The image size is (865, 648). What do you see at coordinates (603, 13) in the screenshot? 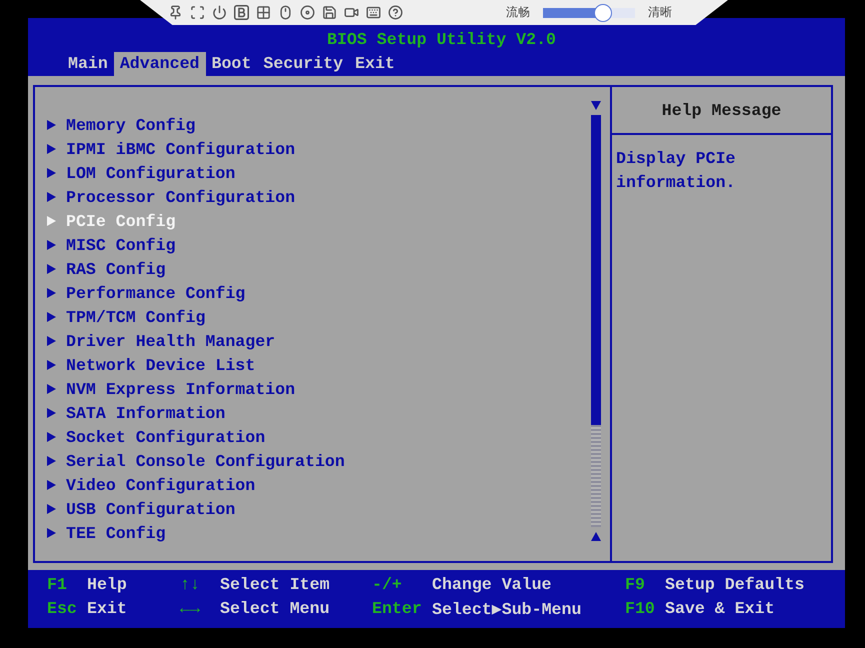
I see `slider-thumb` at bounding box center [603, 13].